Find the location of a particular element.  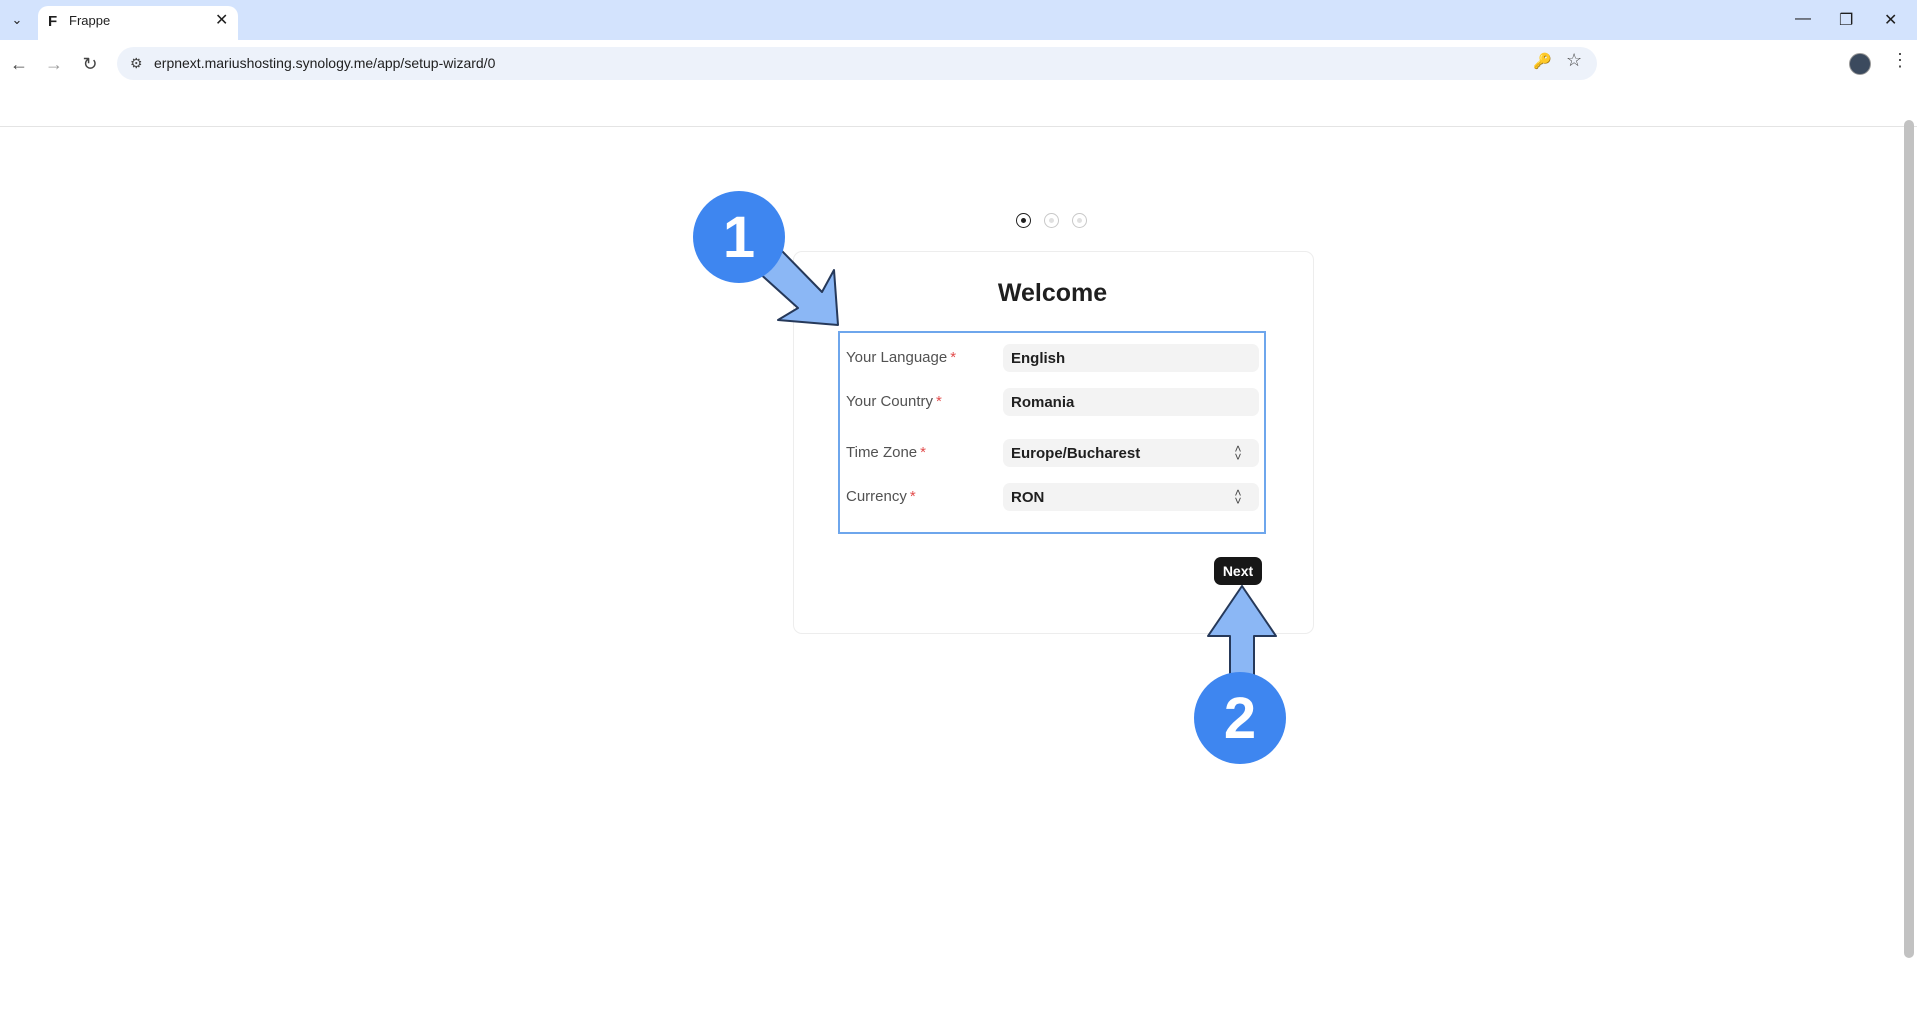

annotation-badge-1: 1 is located at coordinates (739, 237).